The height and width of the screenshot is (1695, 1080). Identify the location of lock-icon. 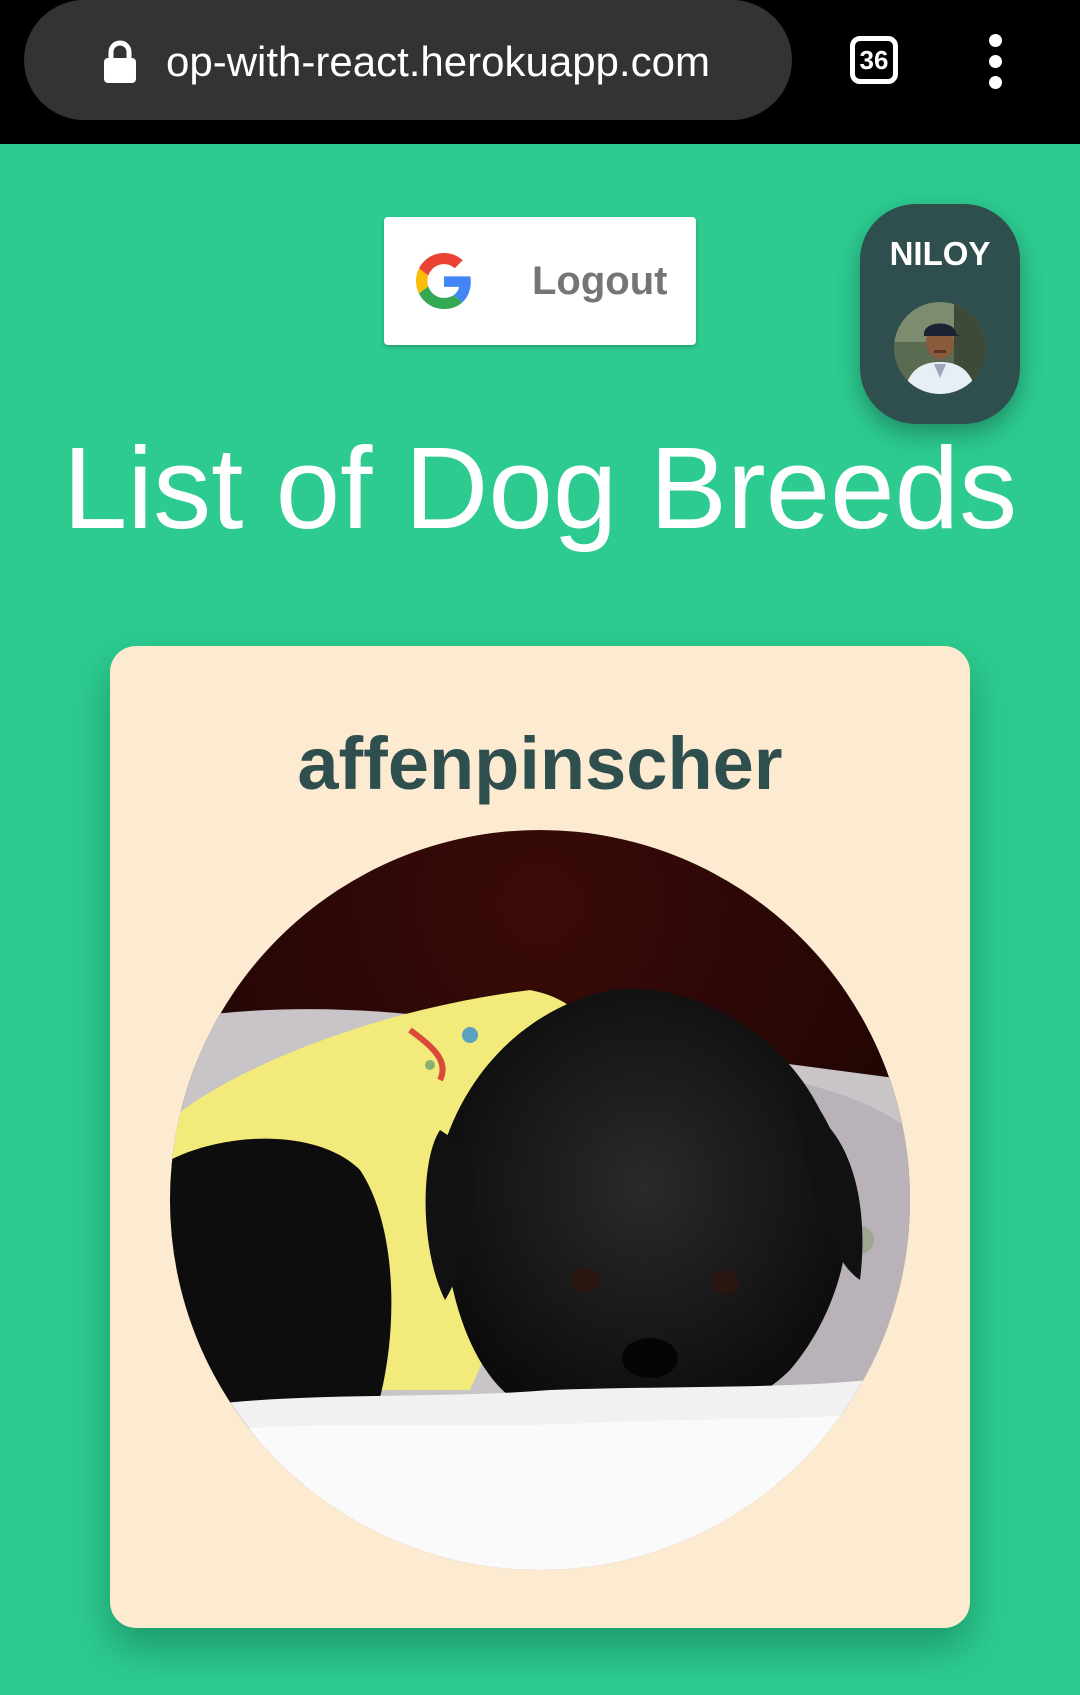
(120, 61).